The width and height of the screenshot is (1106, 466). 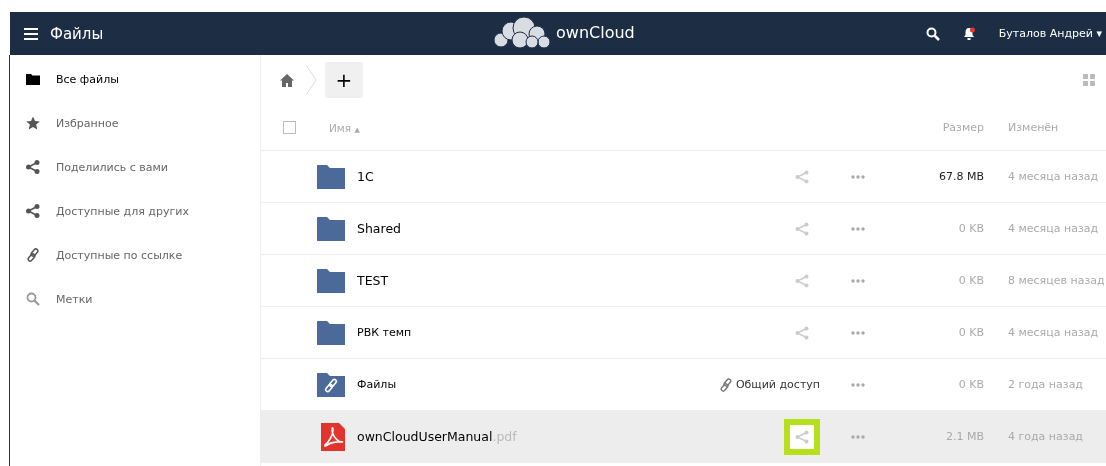 What do you see at coordinates (64, 33) in the screenshot?
I see `app-menu-button: Файлы` at bounding box center [64, 33].